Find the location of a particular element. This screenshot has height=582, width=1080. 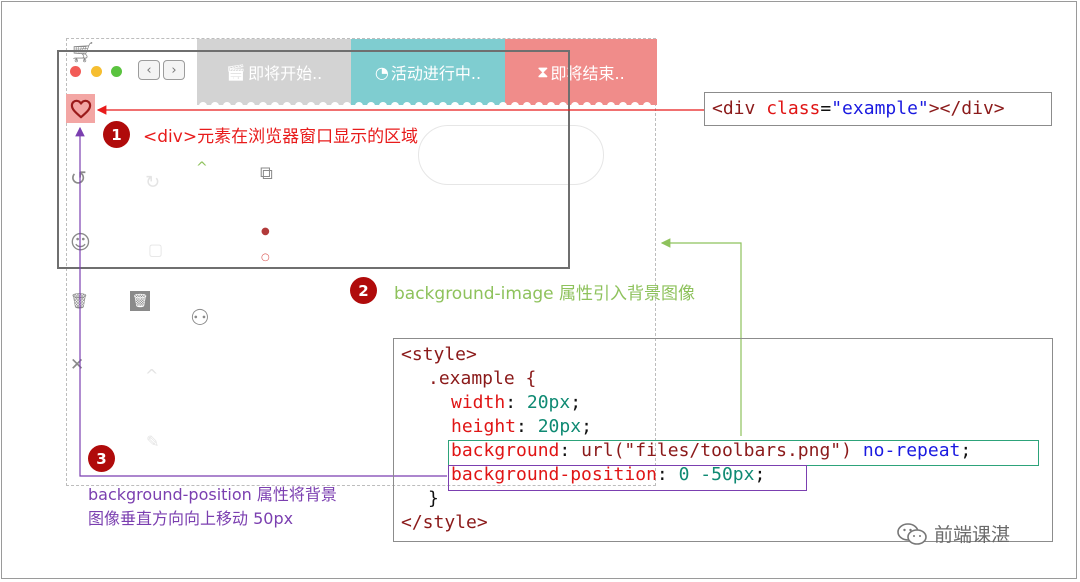

background-position-highlight is located at coordinates (627, 478).